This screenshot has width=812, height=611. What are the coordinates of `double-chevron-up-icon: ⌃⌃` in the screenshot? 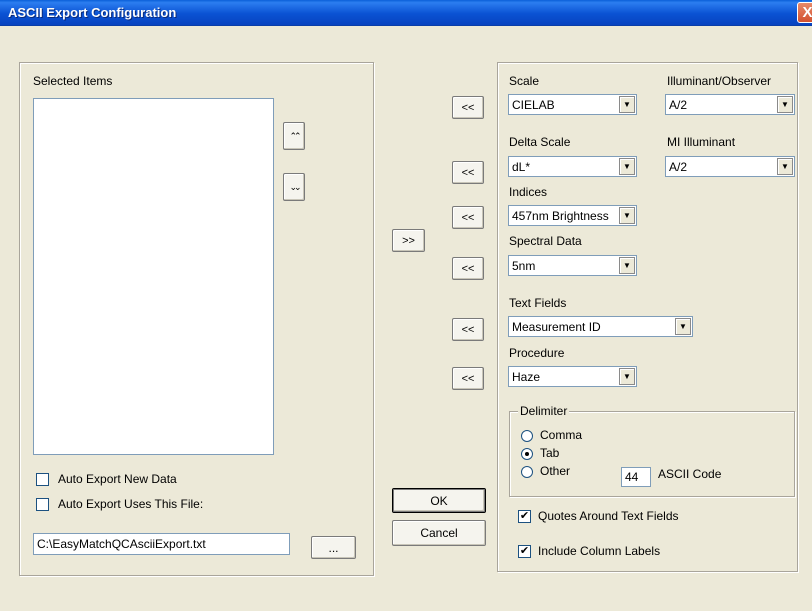 It's located at (295, 135).